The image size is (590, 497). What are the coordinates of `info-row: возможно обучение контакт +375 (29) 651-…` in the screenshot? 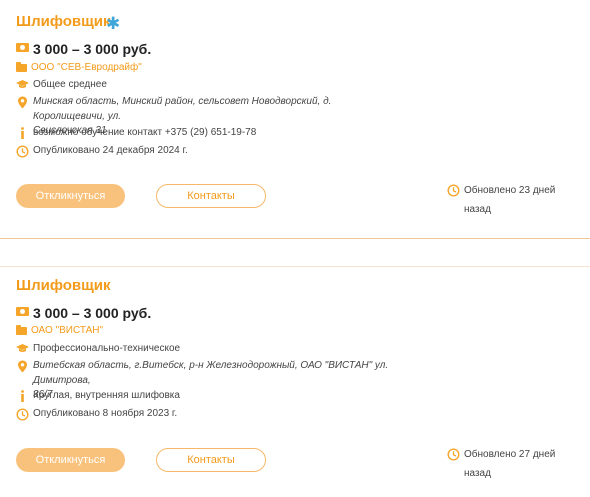 It's located at (136, 133).